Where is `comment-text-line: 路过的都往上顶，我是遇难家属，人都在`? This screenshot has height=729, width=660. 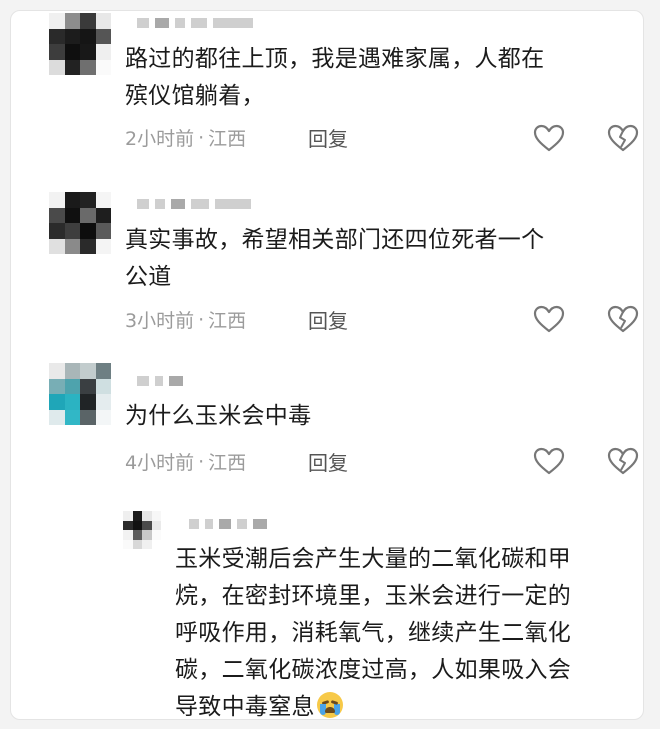
comment-text-line: 路过的都往上顶，我是遇难家属，人都在 is located at coordinates (335, 59).